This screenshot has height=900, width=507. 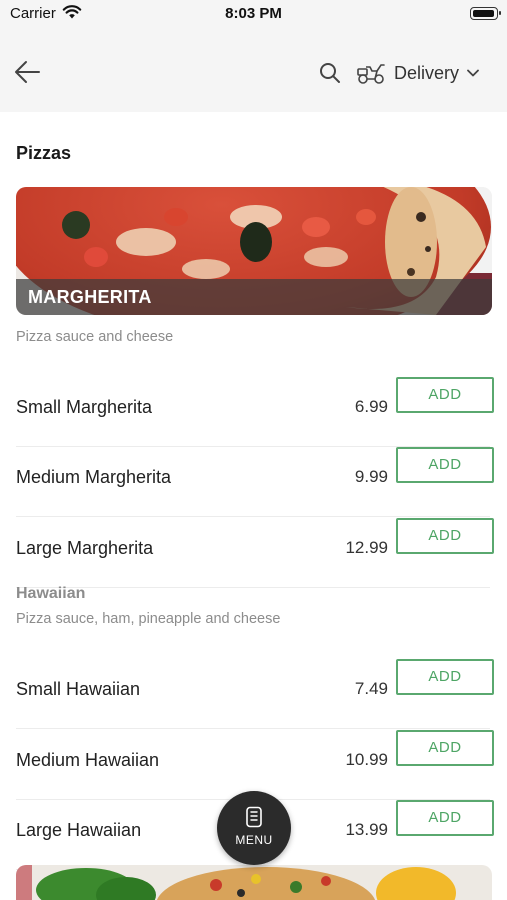 I want to click on back-button, so click(x=28, y=72).